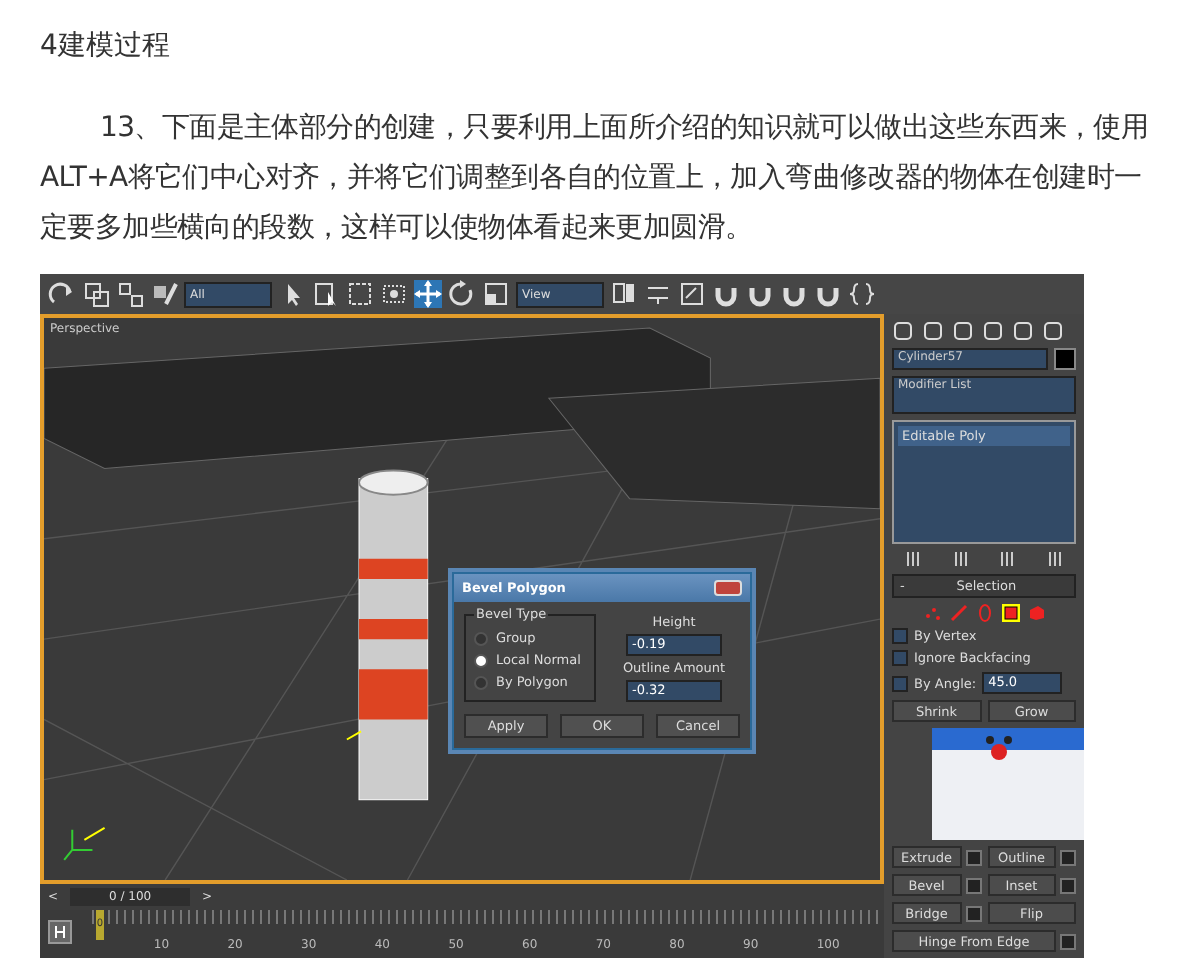  What do you see at coordinates (932, 613) in the screenshot?
I see `vertex-dots-icon` at bounding box center [932, 613].